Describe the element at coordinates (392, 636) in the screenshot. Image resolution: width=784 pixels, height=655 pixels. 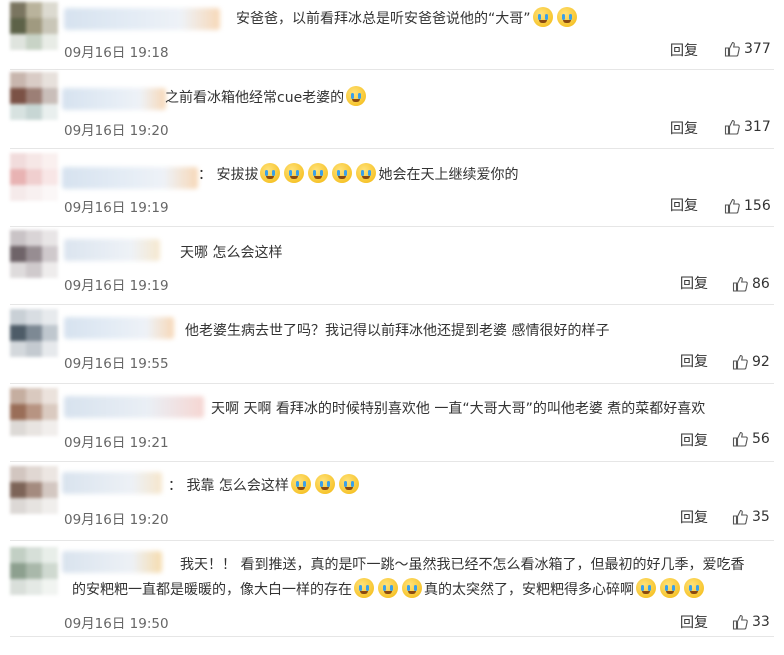
I see `divider` at that location.